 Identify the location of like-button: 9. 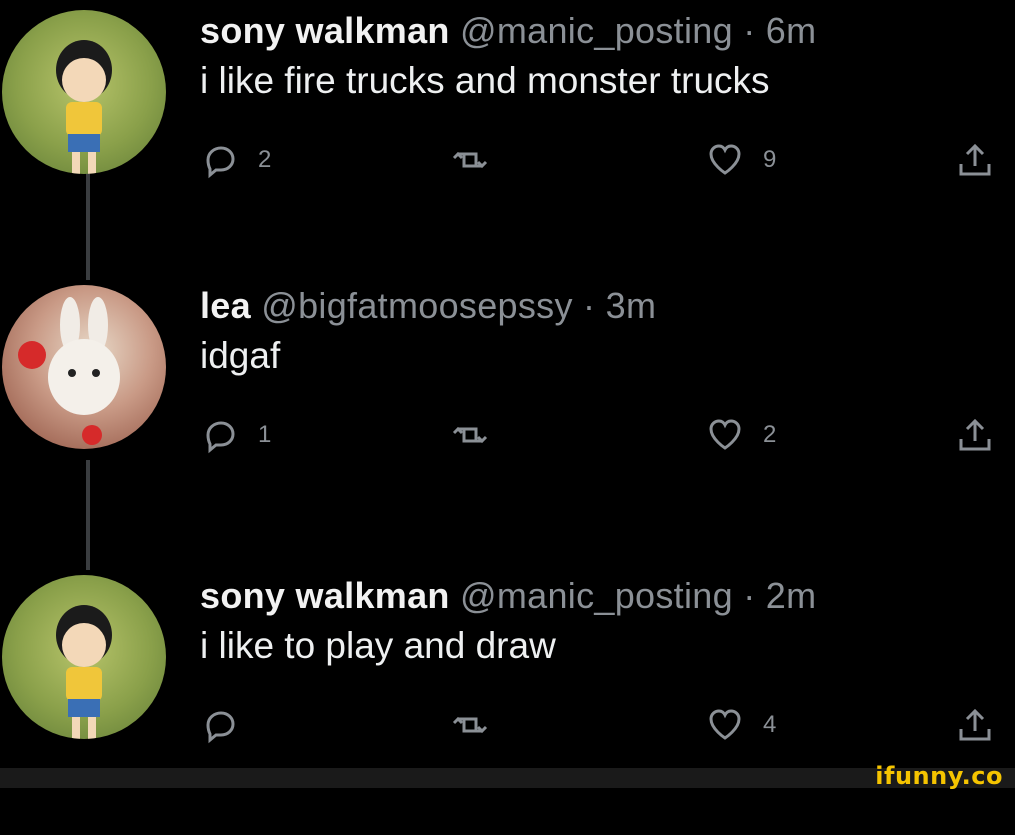
(740, 160).